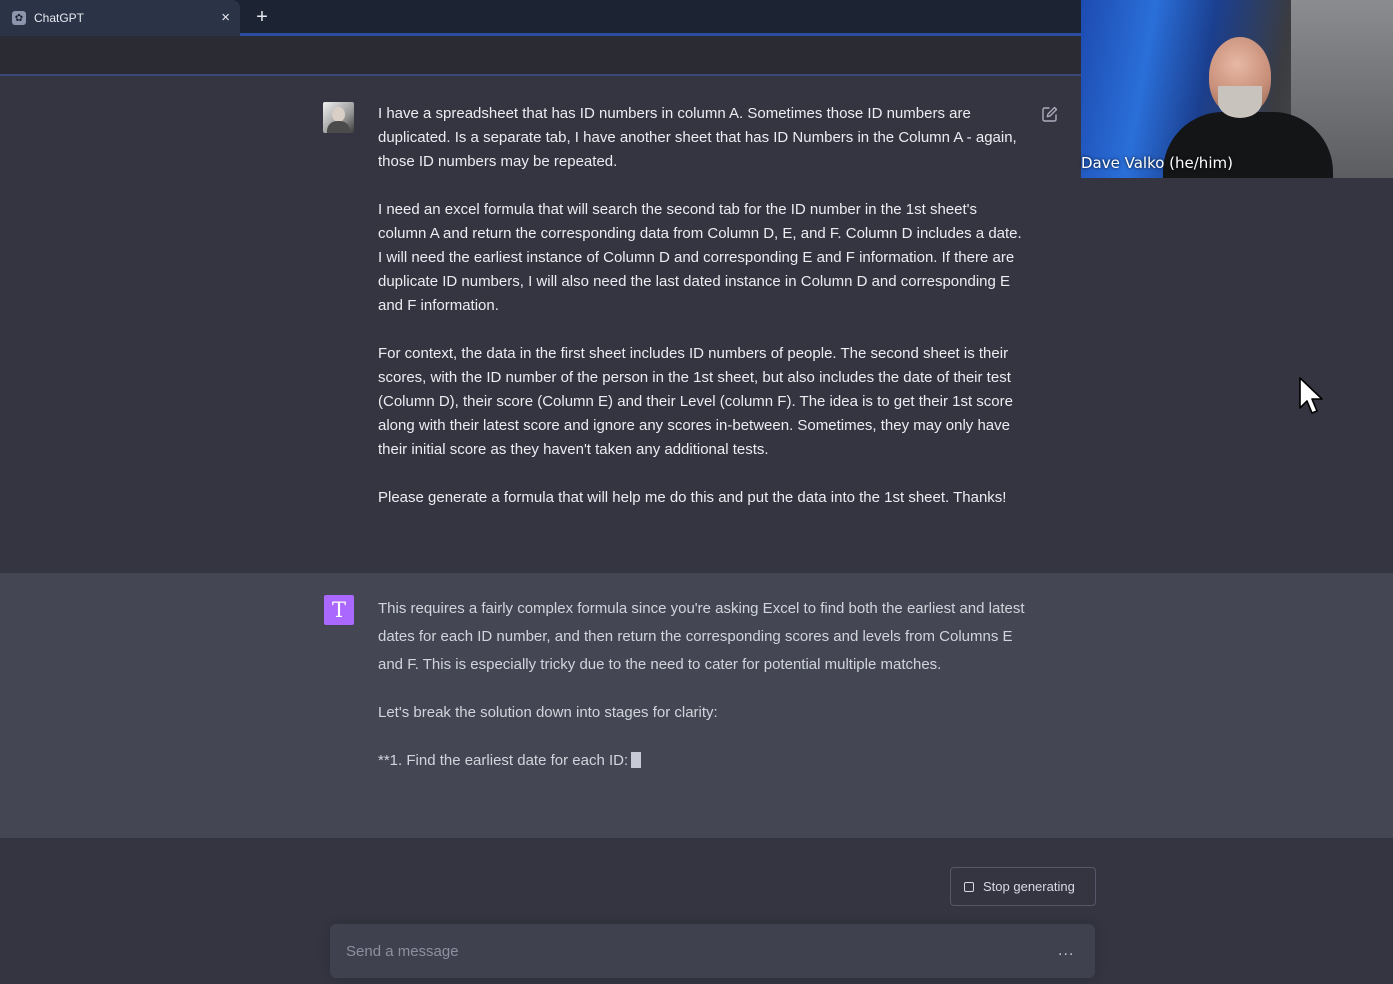 This screenshot has width=1393, height=984. Describe the element at coordinates (1029, 886) in the screenshot. I see `stop-generating-label: Stop generating` at that location.